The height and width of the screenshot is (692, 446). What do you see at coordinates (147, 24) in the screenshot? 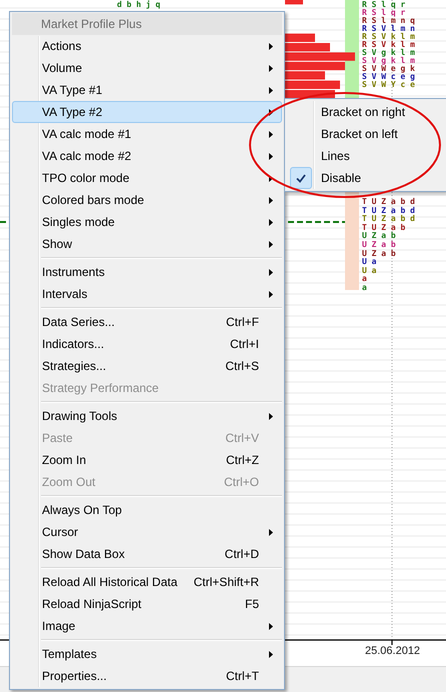
I see `menu-header: Market Profile Plus` at bounding box center [147, 24].